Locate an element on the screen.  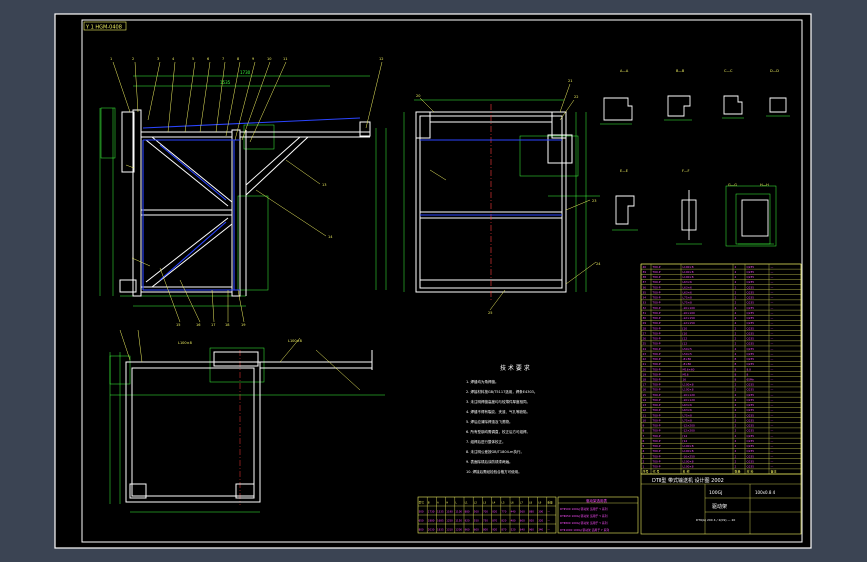
size-cell: 520 is located at coordinates (513, 530).